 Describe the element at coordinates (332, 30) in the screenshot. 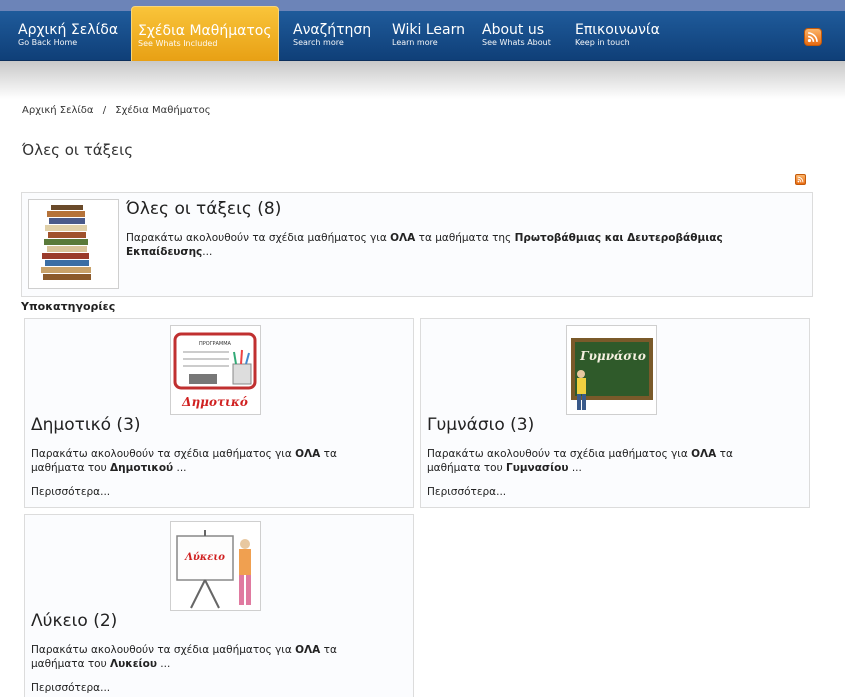

I see `nav-item-label: Αναζήτηση` at that location.